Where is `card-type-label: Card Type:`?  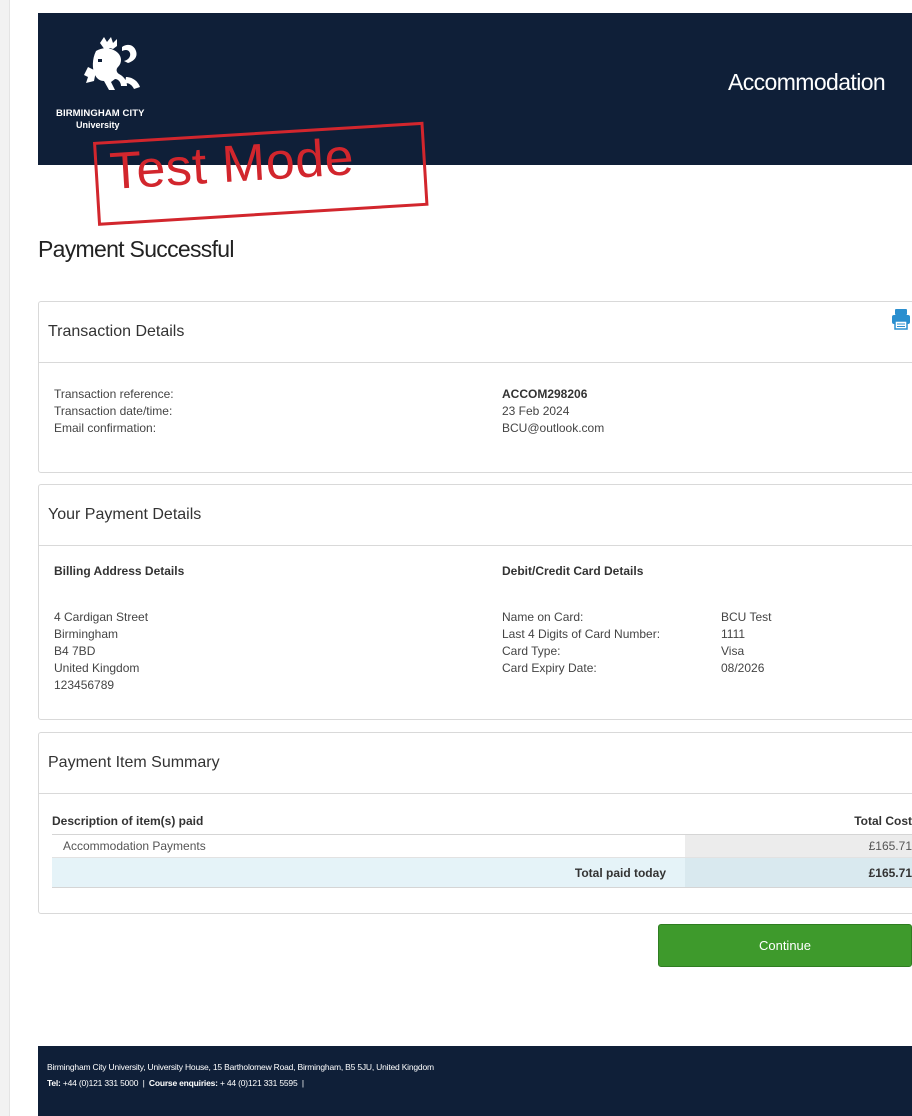 card-type-label: Card Type: is located at coordinates (531, 651).